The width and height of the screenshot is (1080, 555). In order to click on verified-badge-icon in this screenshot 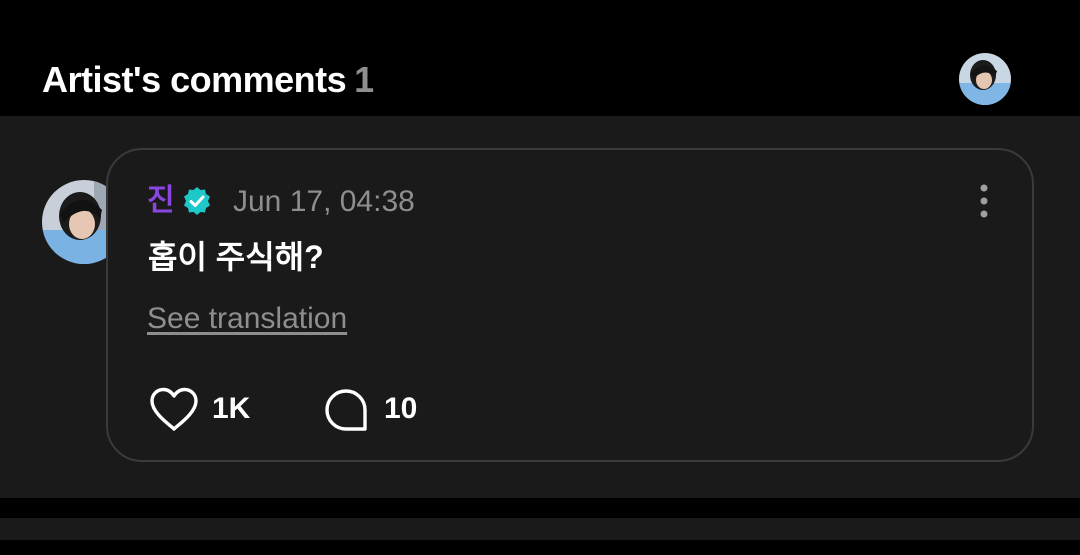, I will do `click(197, 201)`.